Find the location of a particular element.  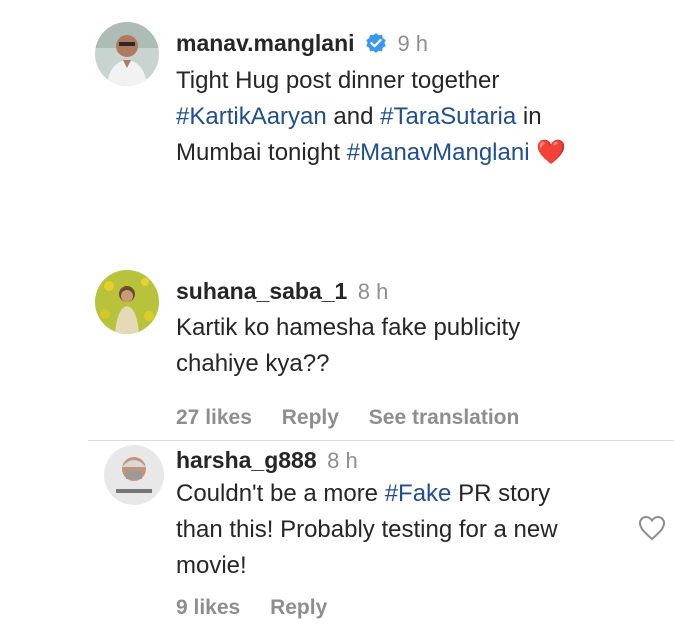

avatar-suhana is located at coordinates (127, 302).